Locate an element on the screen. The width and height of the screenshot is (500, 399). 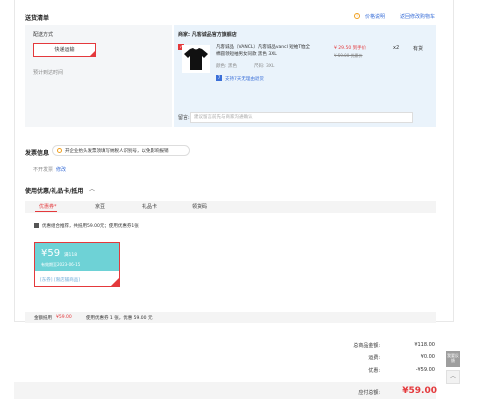
invoice-edit-link: 修改 is located at coordinates (61, 169).